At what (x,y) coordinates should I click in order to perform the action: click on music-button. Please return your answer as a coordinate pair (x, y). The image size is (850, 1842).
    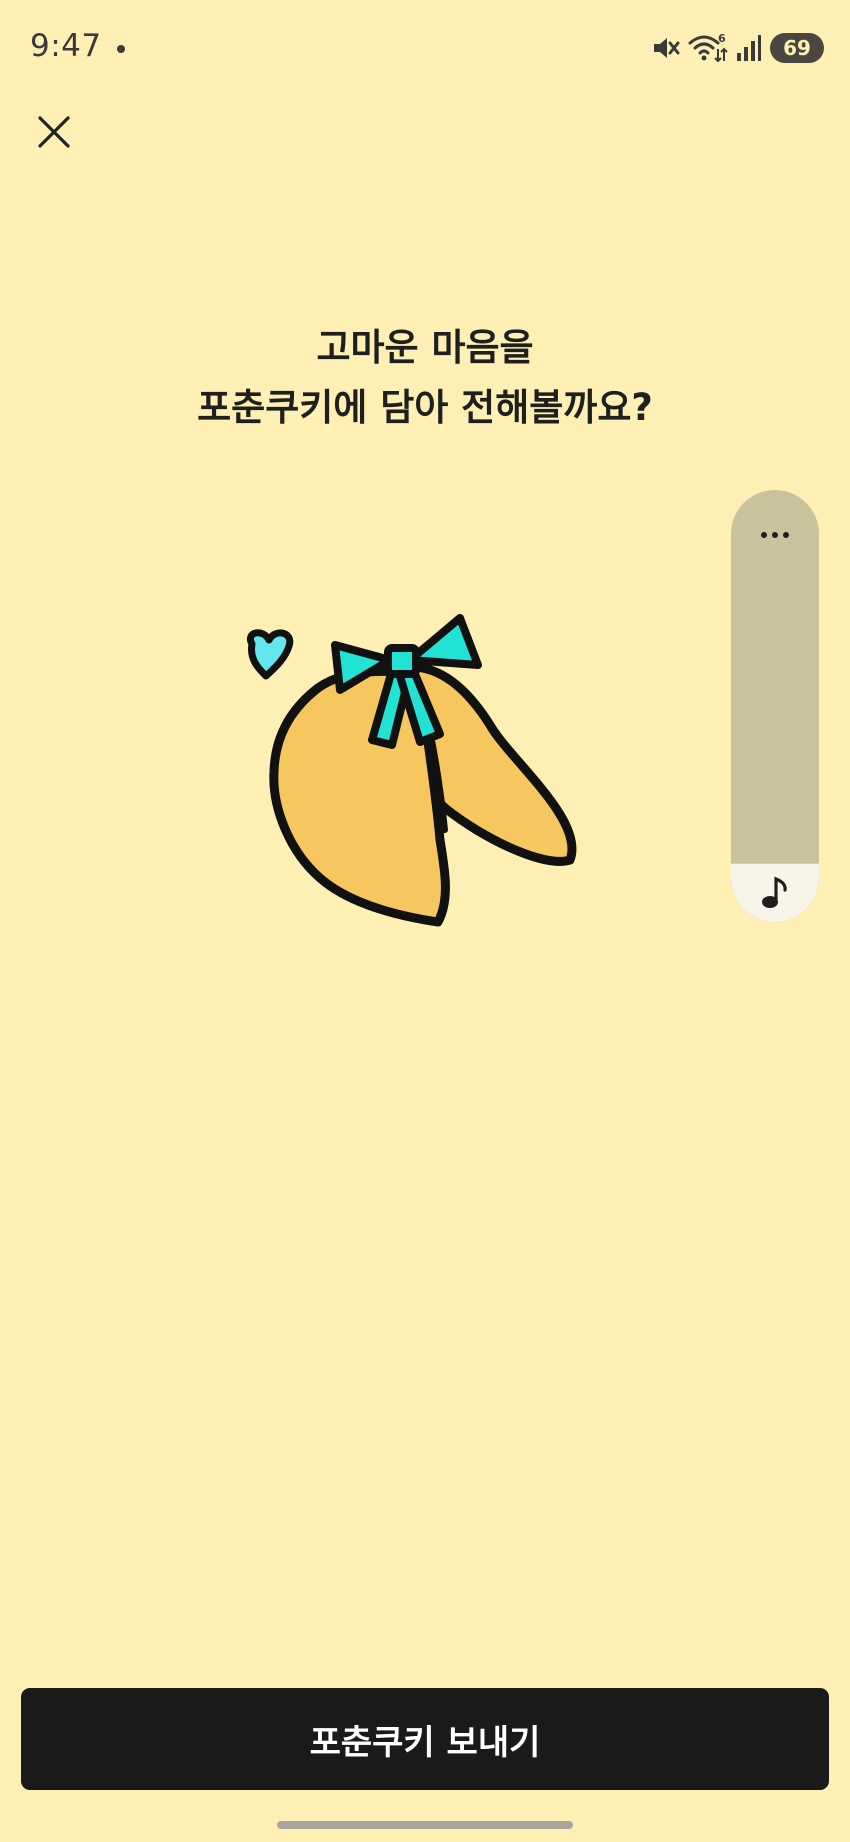
    Looking at the image, I should click on (775, 892).